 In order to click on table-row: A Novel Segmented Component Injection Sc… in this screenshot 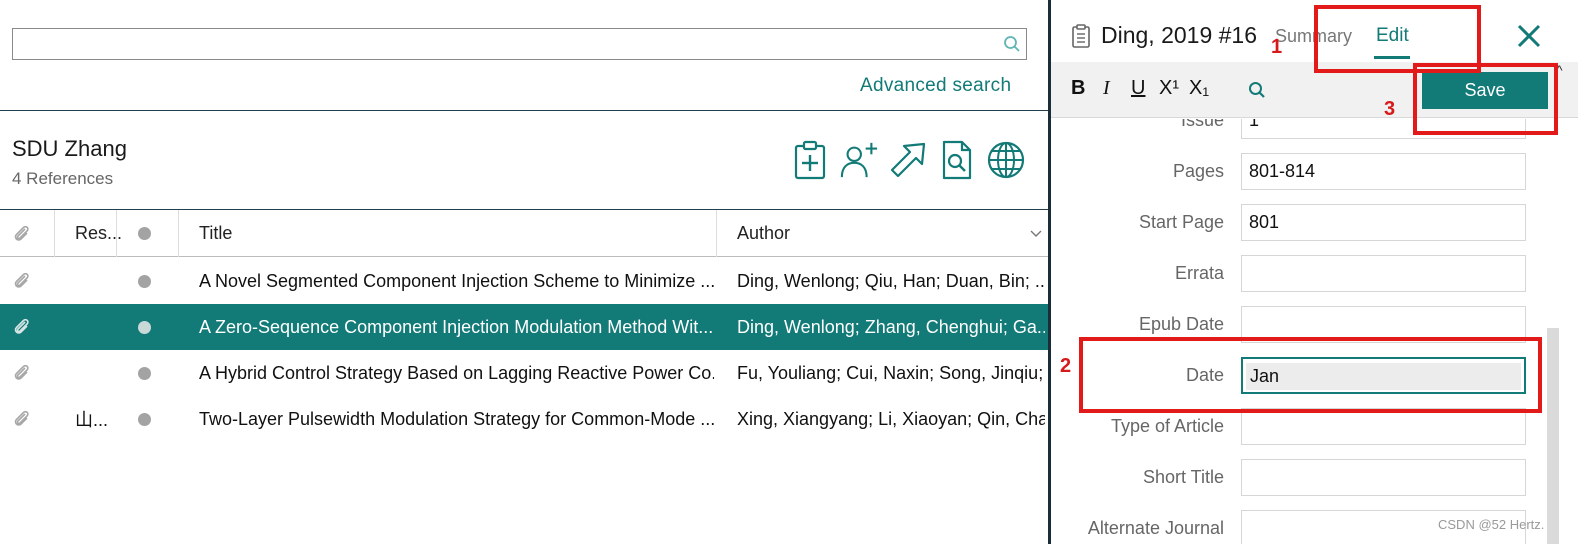, I will do `click(524, 281)`.